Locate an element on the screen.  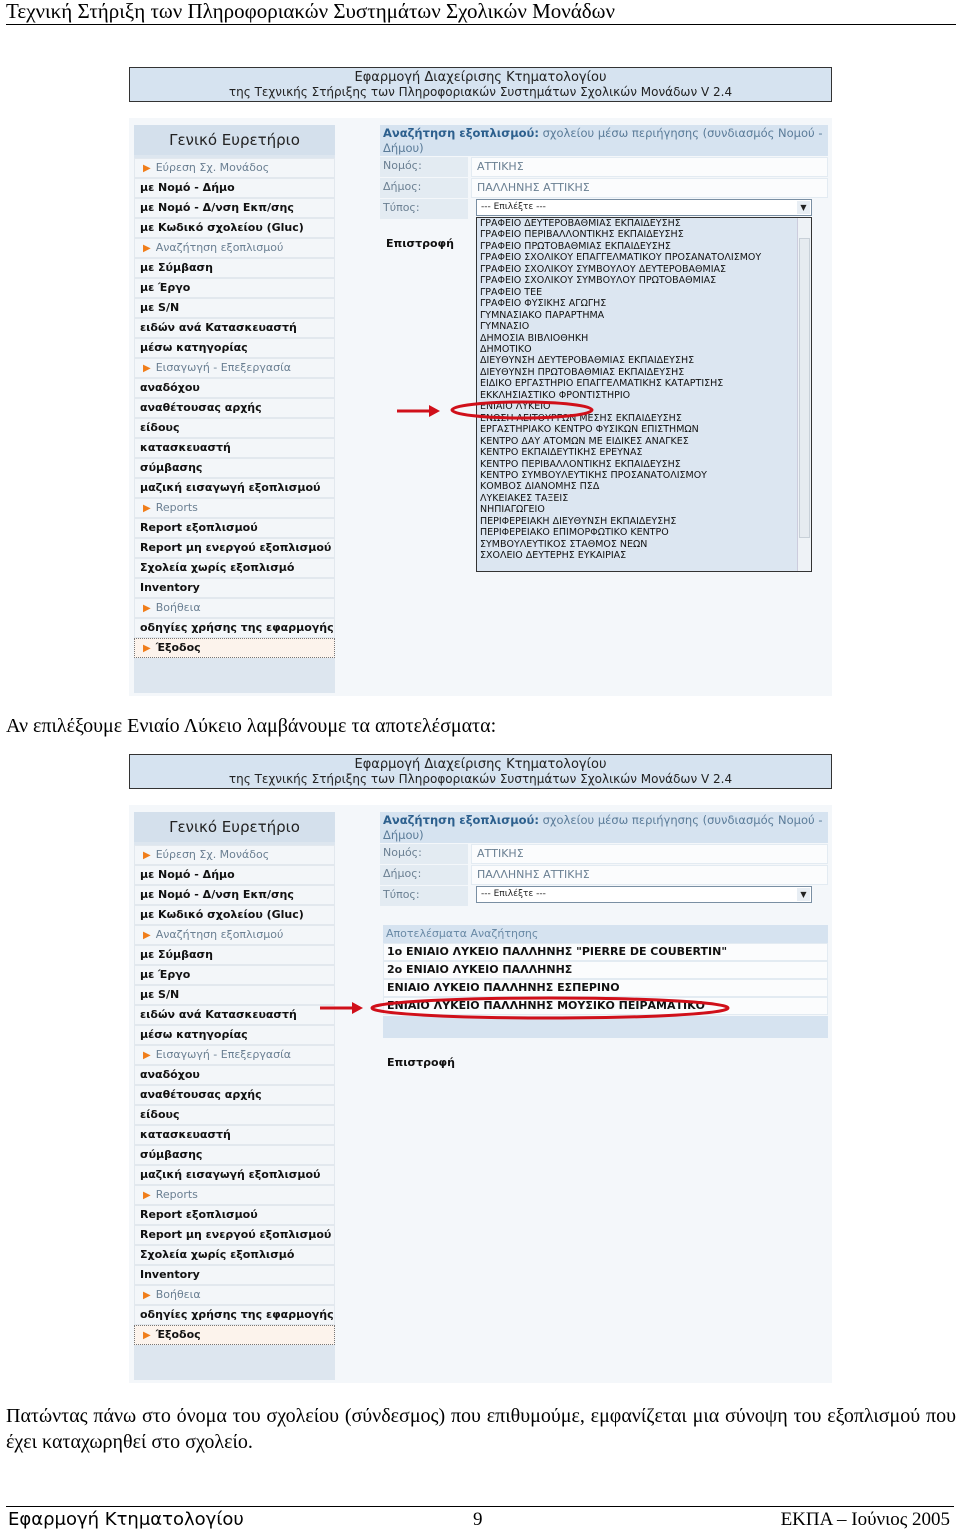
dropdown-option: ΓΡΑΦΕΙΟ ΣΧΟΛΙΚΟΥ ΣΥΜΒΟΥΛΟΥ ΠΡΩΤΟΒΑΘΜΙΑΣ is located at coordinates (645, 280).